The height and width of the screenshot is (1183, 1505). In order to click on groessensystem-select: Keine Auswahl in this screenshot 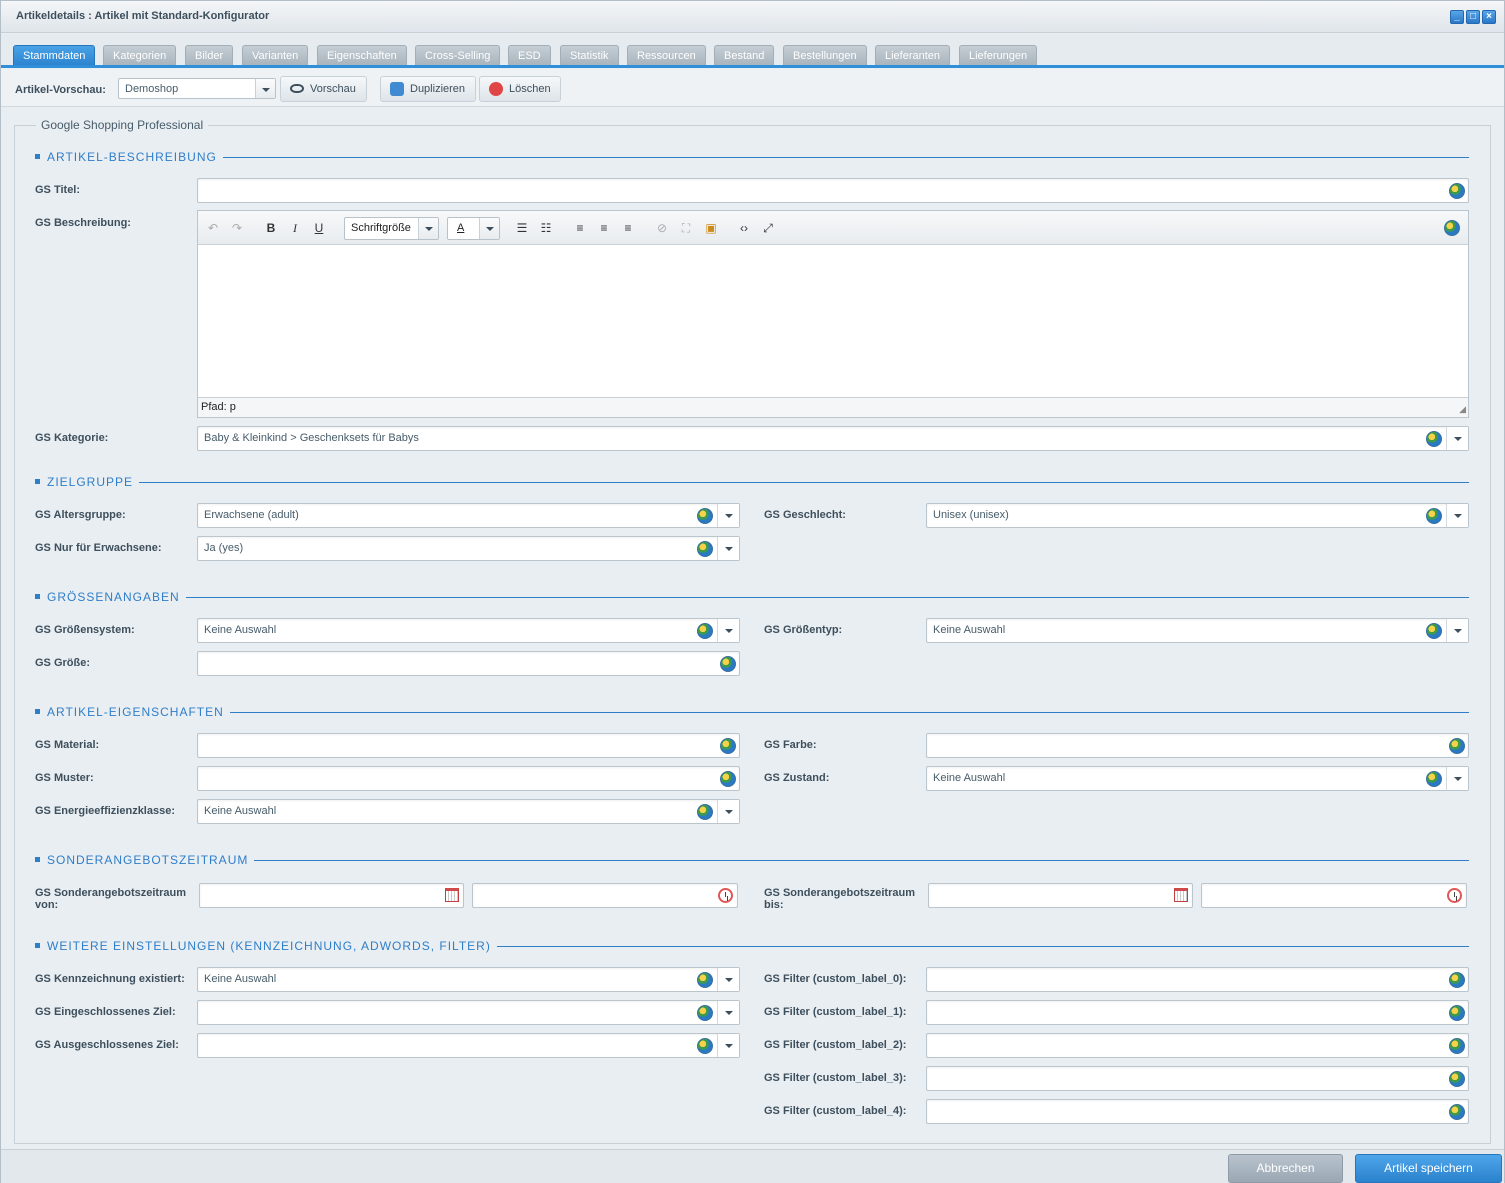, I will do `click(468, 630)`.